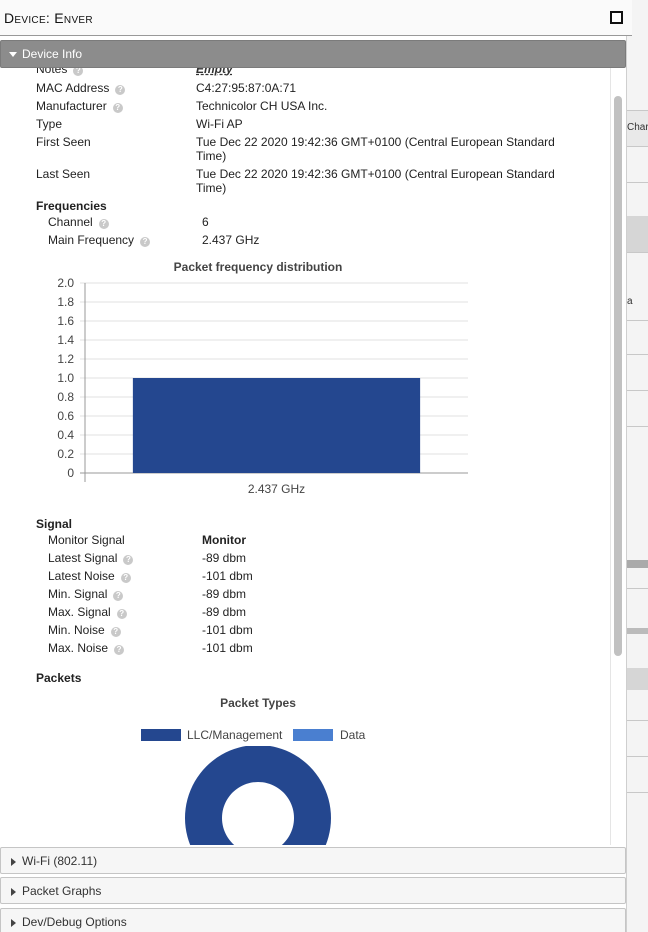 The height and width of the screenshot is (932, 648). I want to click on y-tick-label: 1.4, so click(65, 340).